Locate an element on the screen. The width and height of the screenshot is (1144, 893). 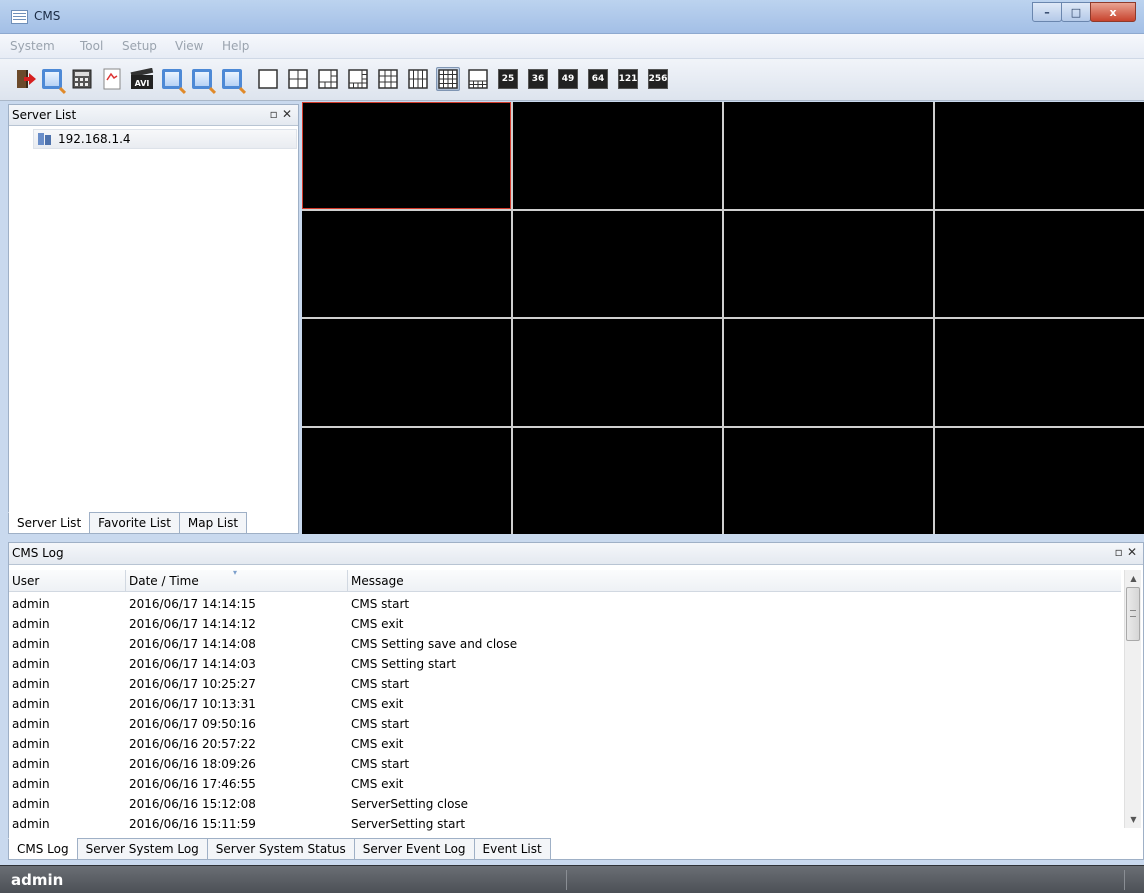
calculator-button is located at coordinates (82, 79).